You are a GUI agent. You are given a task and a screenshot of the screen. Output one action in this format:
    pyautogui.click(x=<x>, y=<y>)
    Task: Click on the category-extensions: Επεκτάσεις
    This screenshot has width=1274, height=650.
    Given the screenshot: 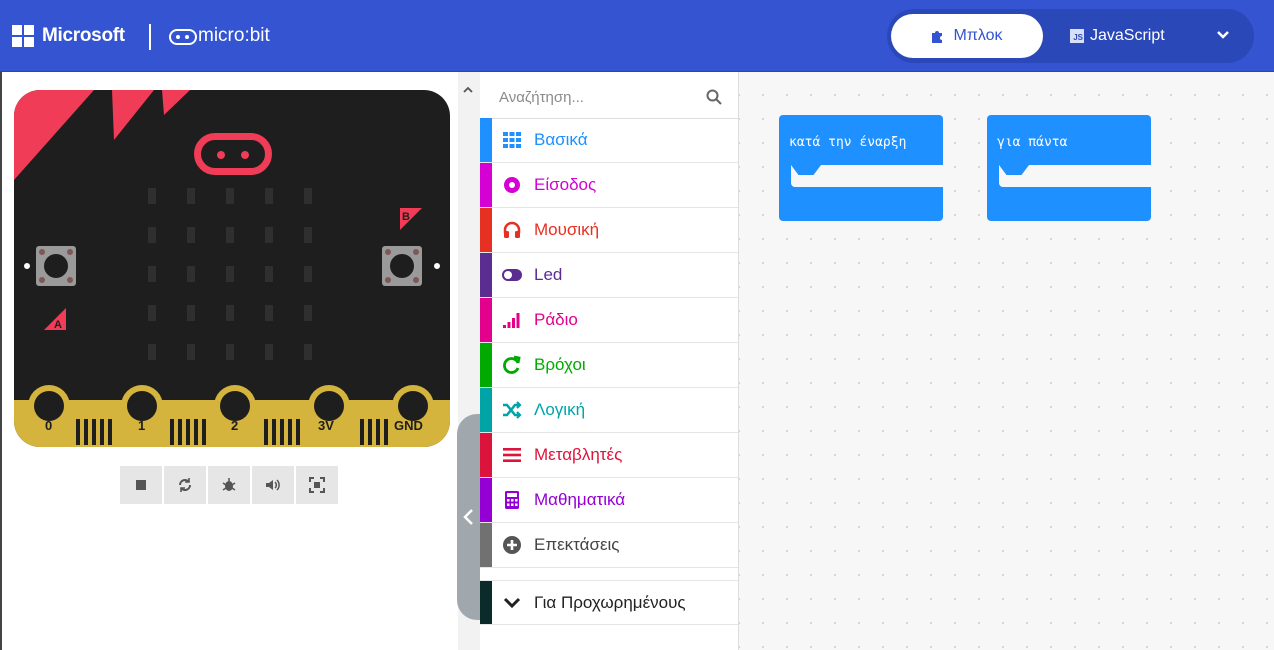 What is the action you would take?
    pyautogui.click(x=609, y=545)
    